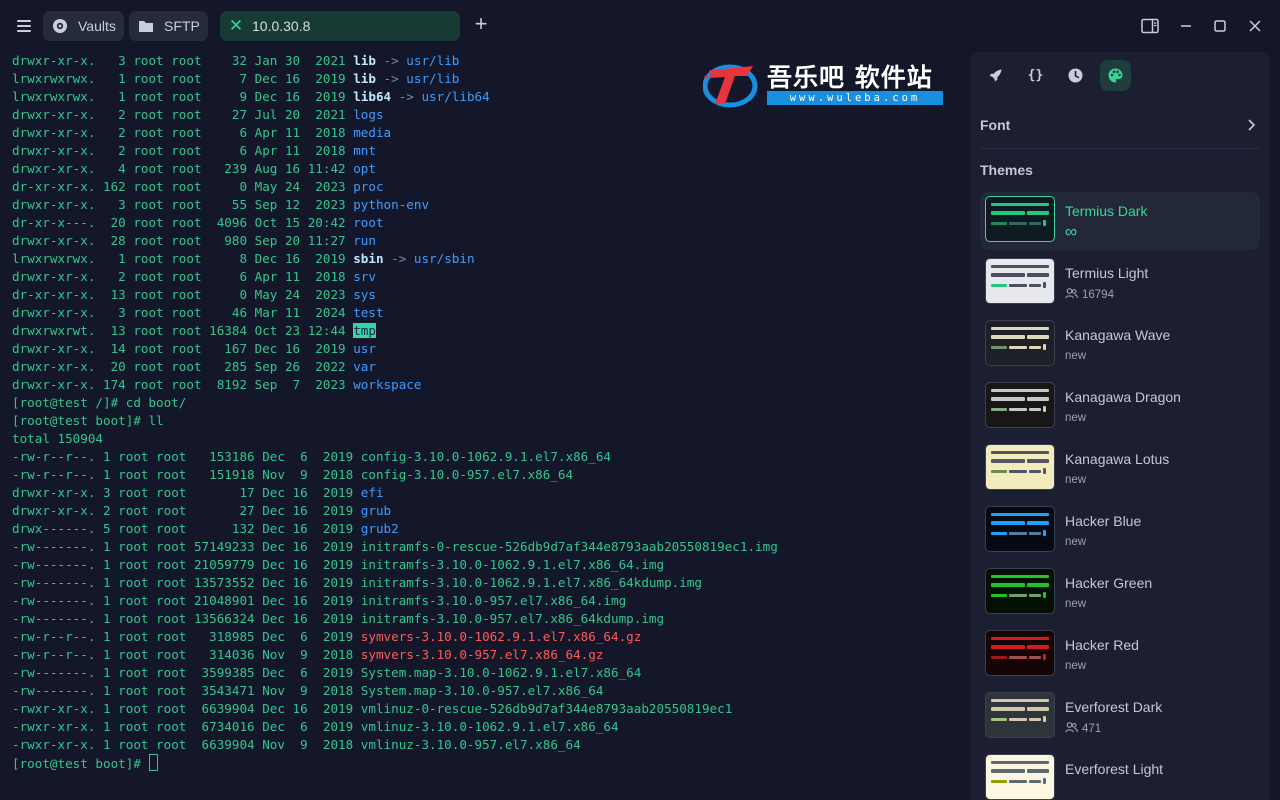 The image size is (1280, 800). I want to click on line-meta: drwxr-xr-x. 3 root root 55 Sep 12 2023, so click(183, 204).